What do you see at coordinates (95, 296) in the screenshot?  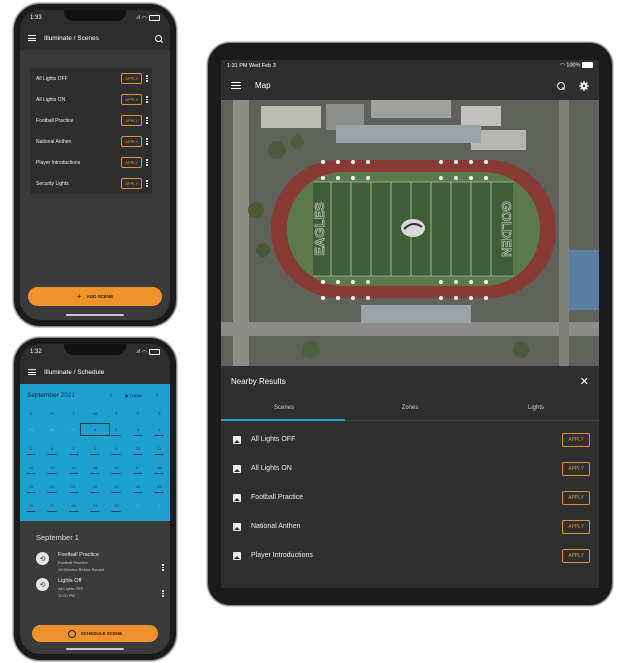 I see `add-scene-button: + ADD SCENE` at bounding box center [95, 296].